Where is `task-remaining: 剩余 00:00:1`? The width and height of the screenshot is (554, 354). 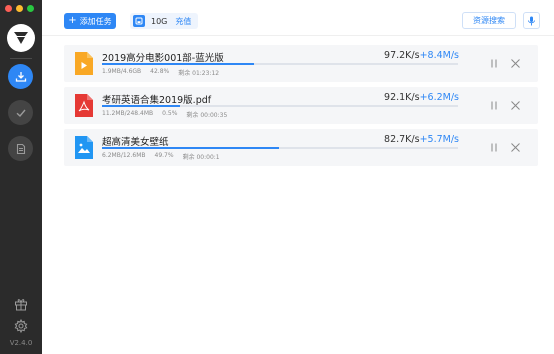
task-remaining: 剩余 00:00:1 is located at coordinates (201, 157).